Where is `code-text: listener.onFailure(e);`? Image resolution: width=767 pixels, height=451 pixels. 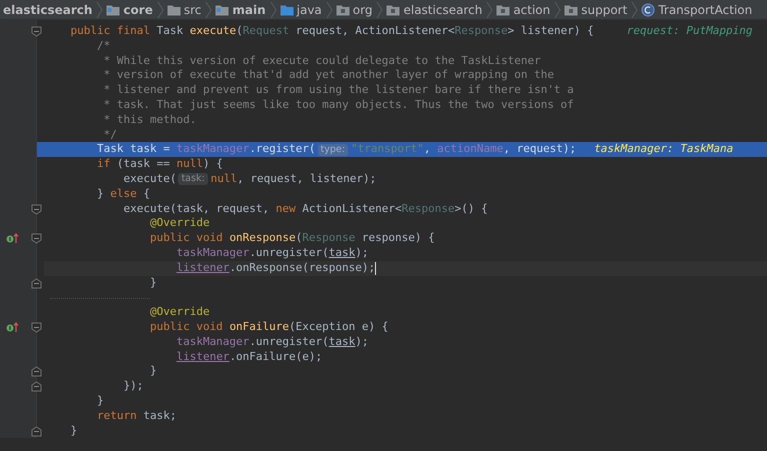 code-text: listener.onFailure(e); is located at coordinates (248, 357).